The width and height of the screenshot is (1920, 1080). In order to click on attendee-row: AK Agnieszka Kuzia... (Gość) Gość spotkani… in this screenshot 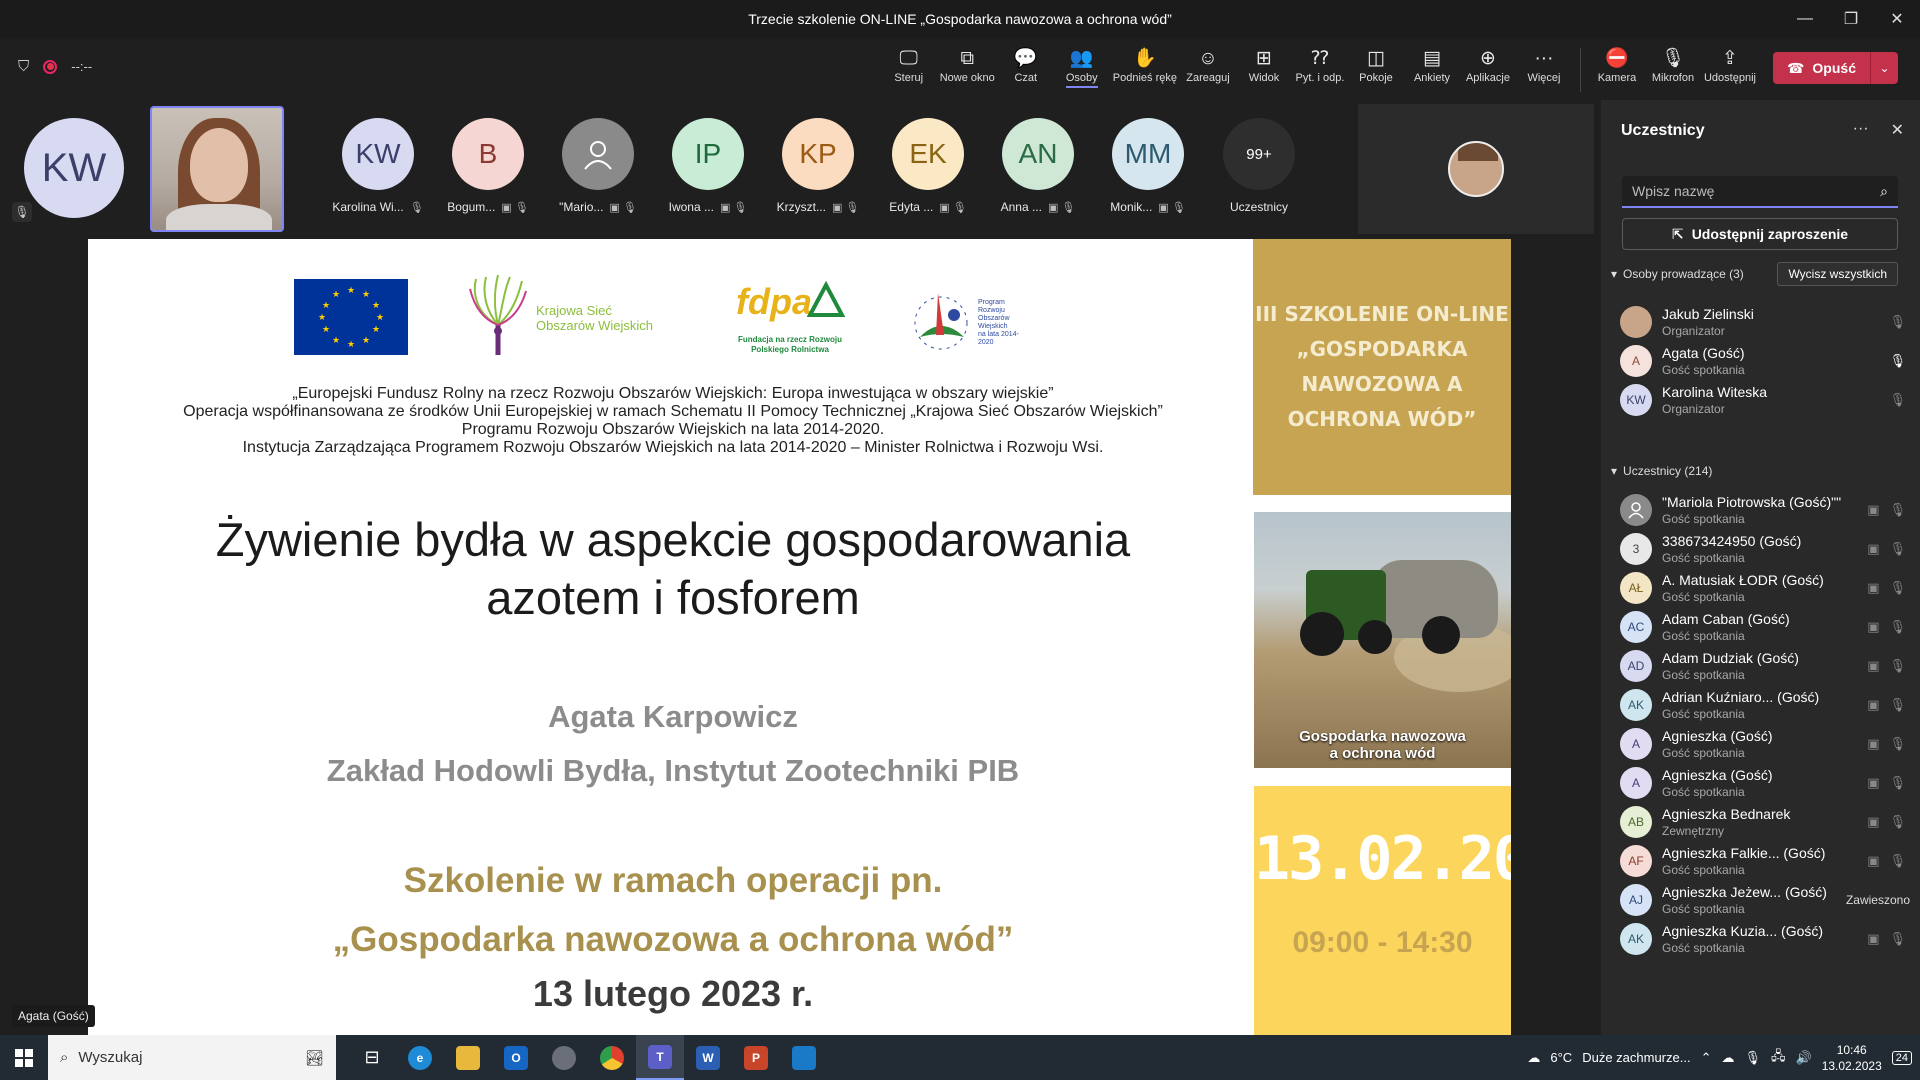, I will do `click(1765, 939)`.